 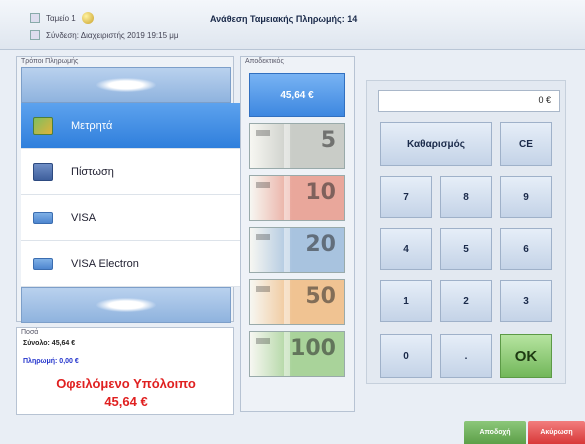 What do you see at coordinates (320, 192) in the screenshot?
I see `banknote-value: 10` at bounding box center [320, 192].